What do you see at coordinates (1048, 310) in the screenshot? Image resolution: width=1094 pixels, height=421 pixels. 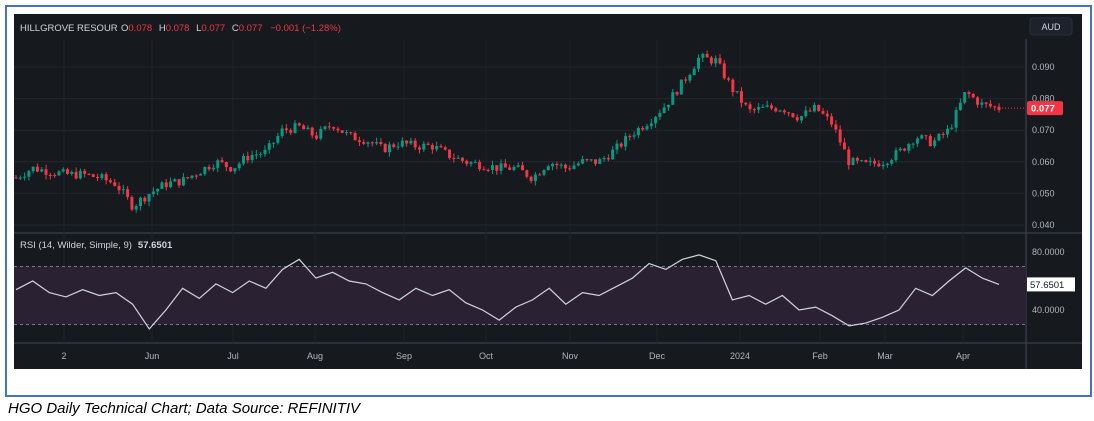 I see `rsi-tick-label: 40.0000` at bounding box center [1048, 310].